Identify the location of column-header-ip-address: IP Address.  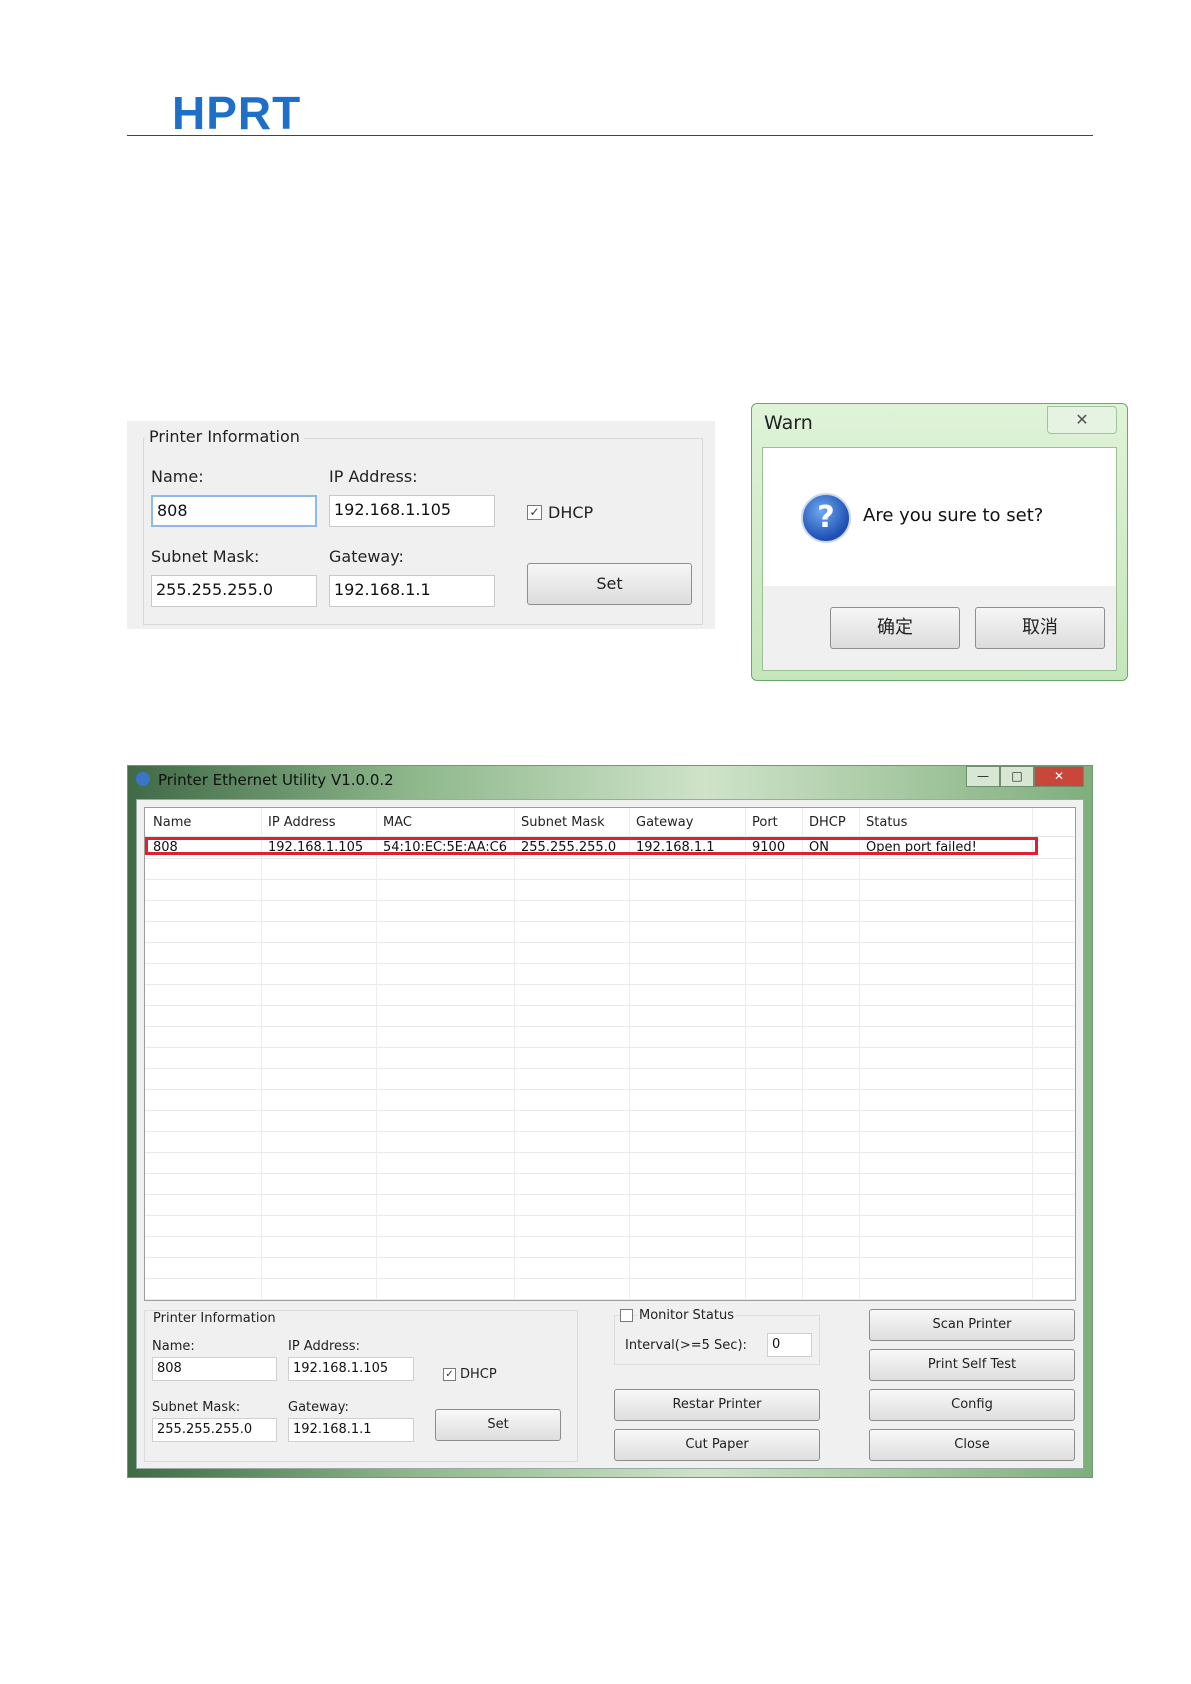
(302, 822).